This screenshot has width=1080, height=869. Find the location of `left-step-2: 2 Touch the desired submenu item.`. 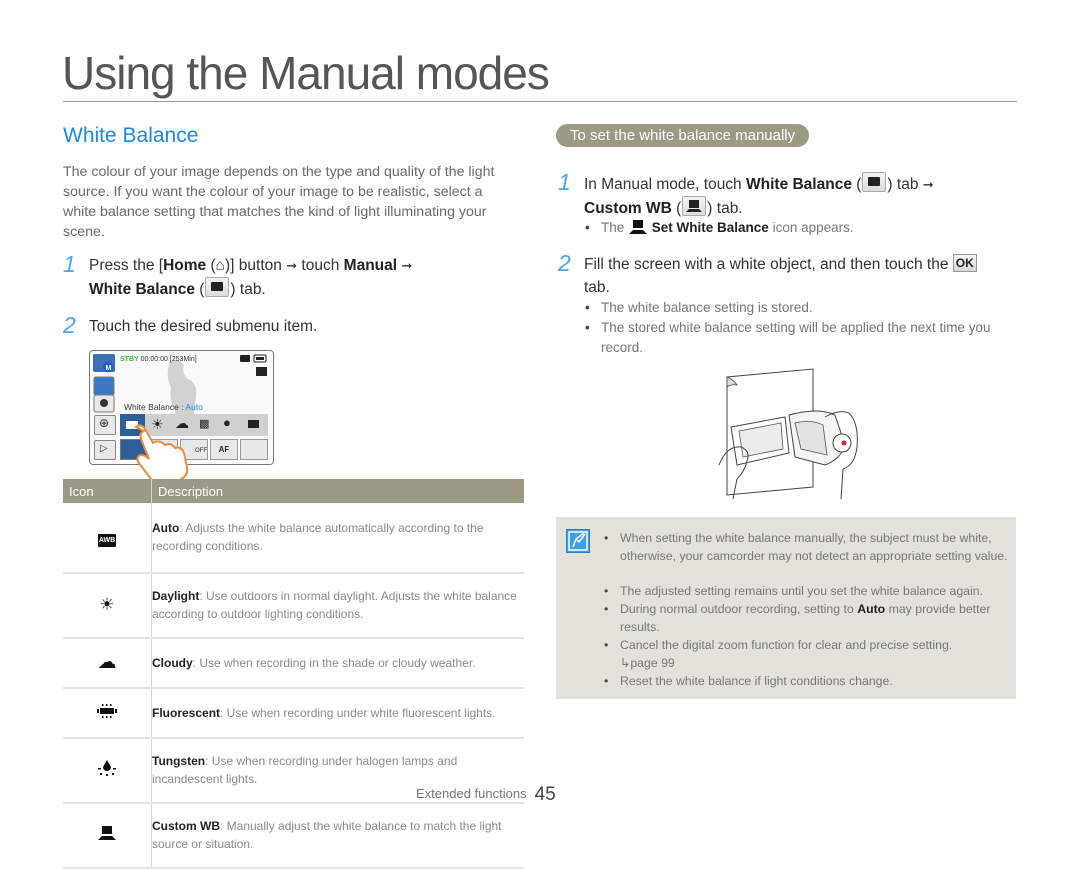

left-step-2: 2 Touch the desired submenu item. is located at coordinates (190, 325).